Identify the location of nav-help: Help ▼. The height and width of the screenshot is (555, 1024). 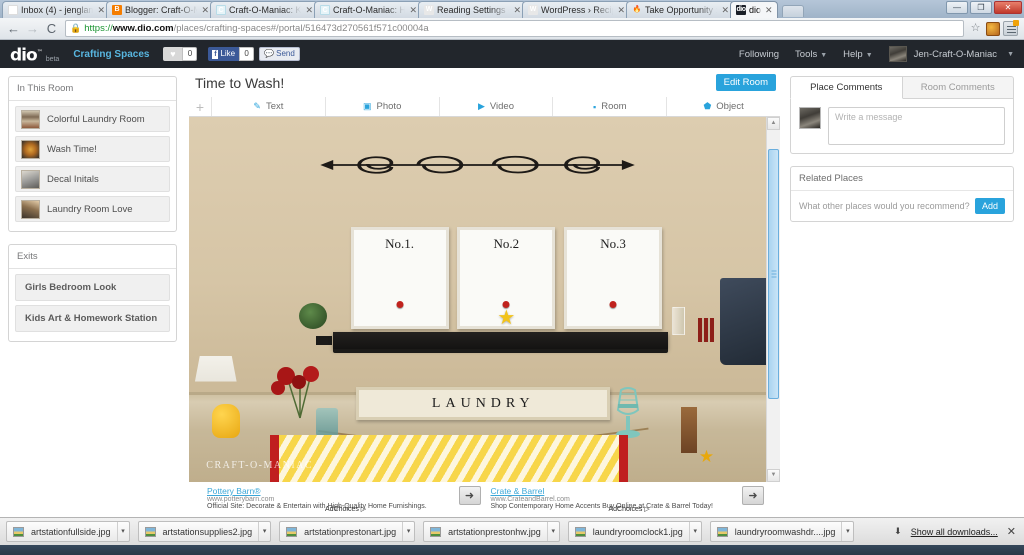
(857, 54).